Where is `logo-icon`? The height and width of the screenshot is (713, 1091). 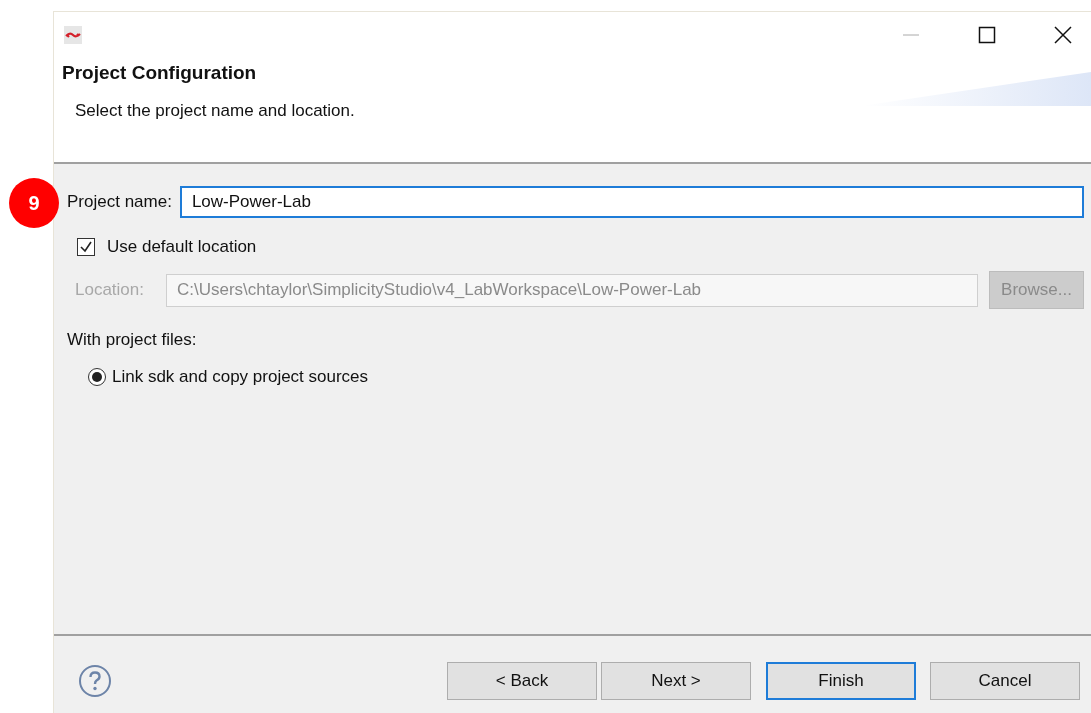 logo-icon is located at coordinates (73, 35).